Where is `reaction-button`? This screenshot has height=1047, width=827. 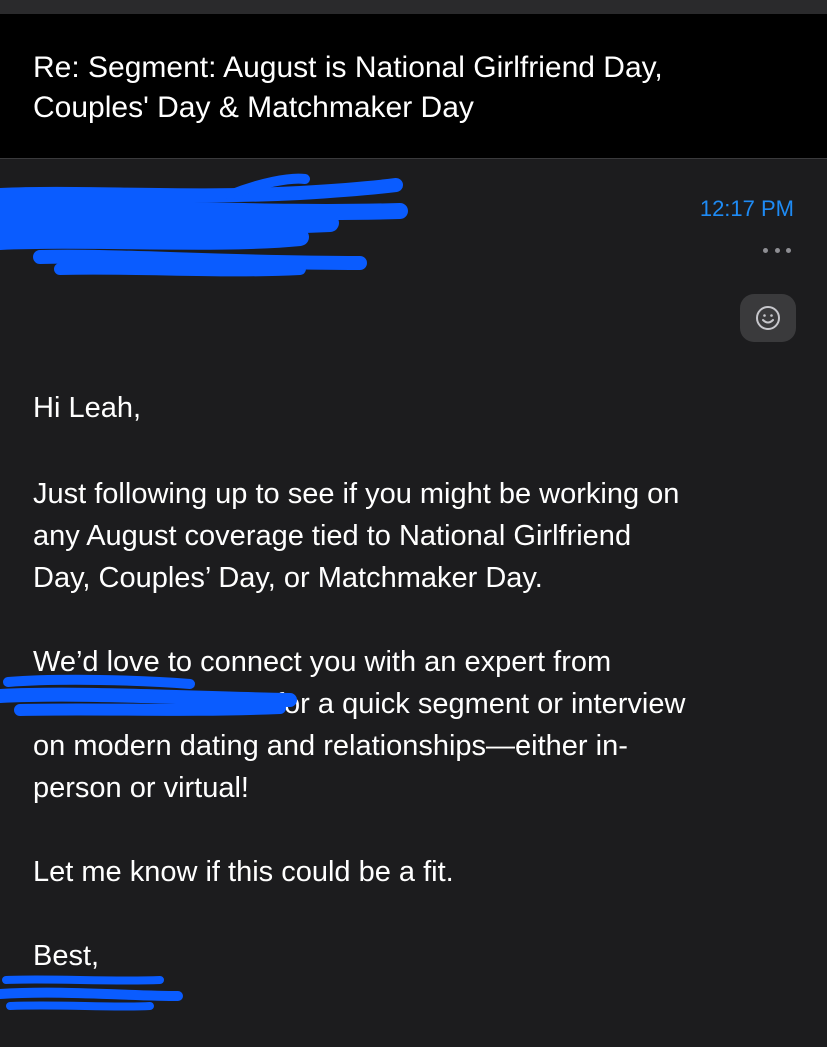
reaction-button is located at coordinates (768, 318).